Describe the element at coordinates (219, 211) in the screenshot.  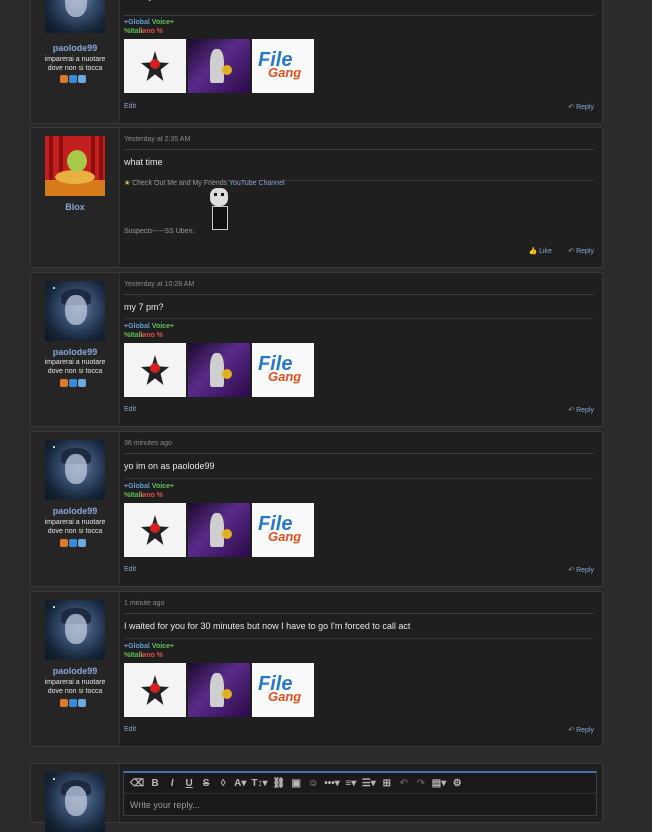
I see `signature-sprite` at that location.